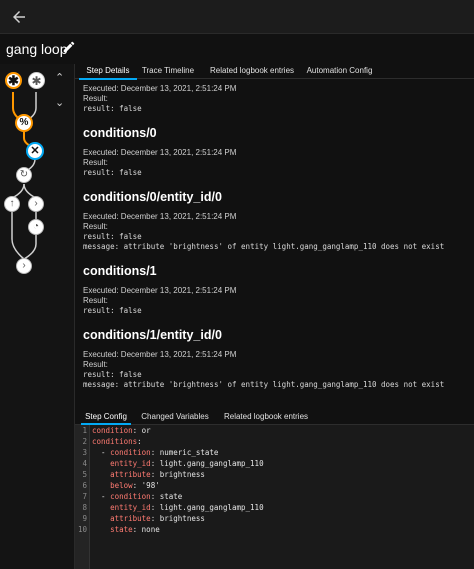 The width and height of the screenshot is (474, 569). What do you see at coordinates (148, 529) in the screenshot?
I see `yaml-value: none` at bounding box center [148, 529].